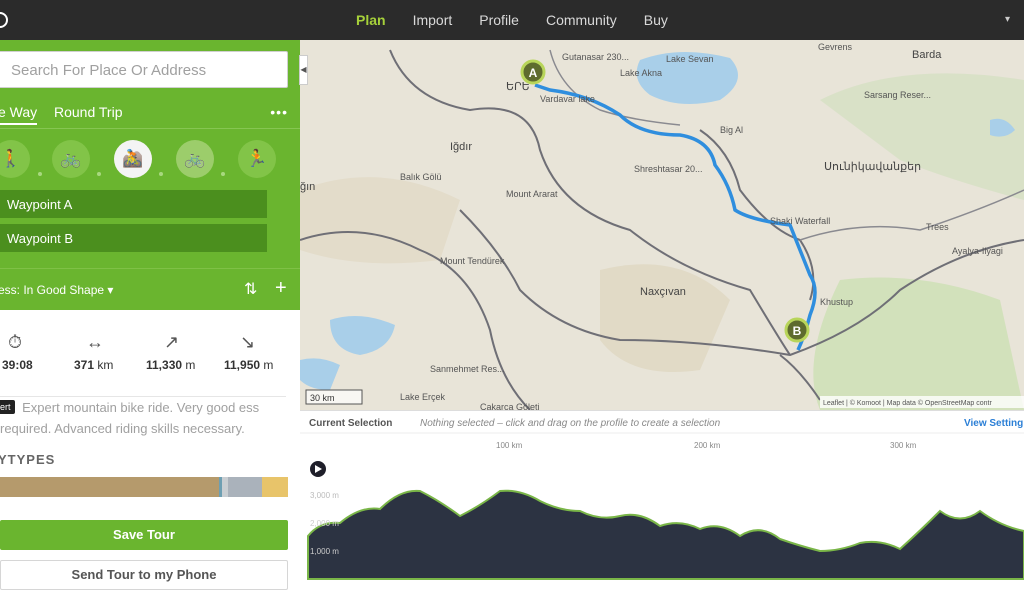  I want to click on waypoint-a-field: Waypoint A, so click(133, 204).